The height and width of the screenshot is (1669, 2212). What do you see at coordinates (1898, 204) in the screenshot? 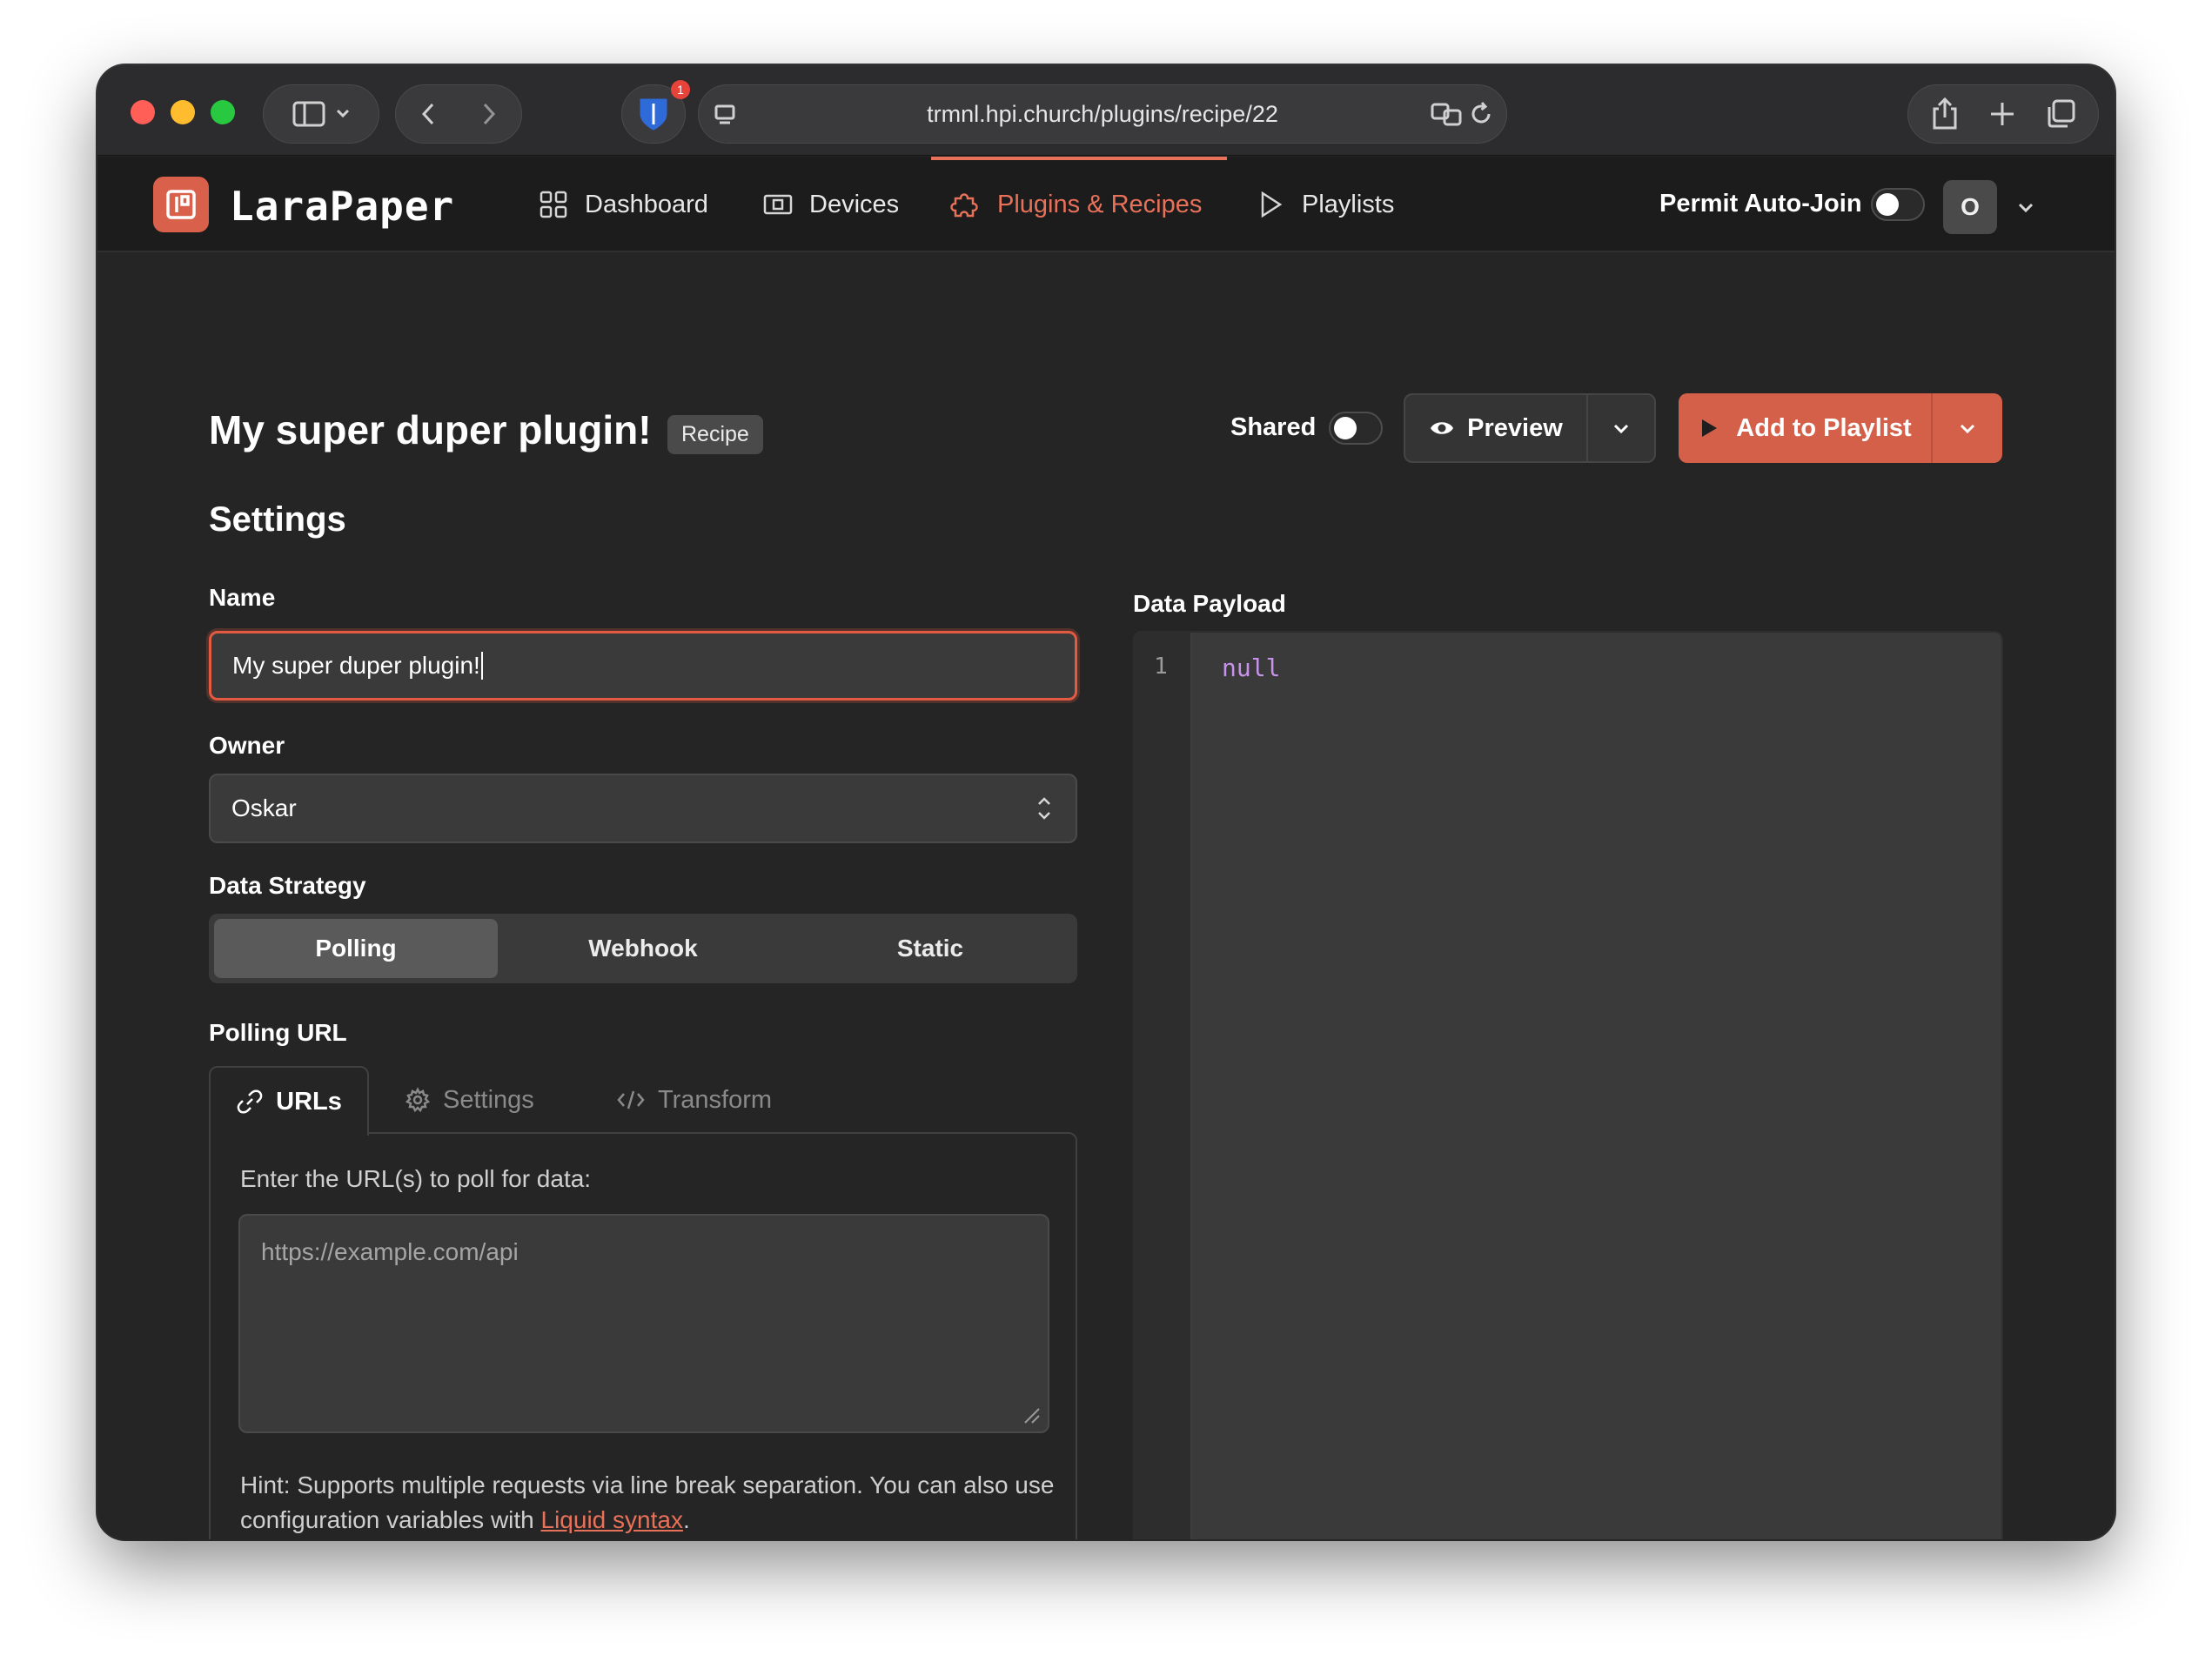
I see `permit-auto-join-toggle` at bounding box center [1898, 204].